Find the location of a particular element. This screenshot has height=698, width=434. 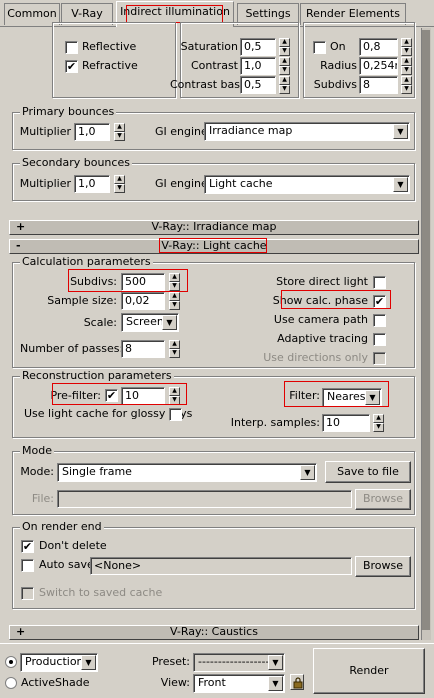

secondary-multiplier-spinner: ▲ ▼ is located at coordinates (119, 184).